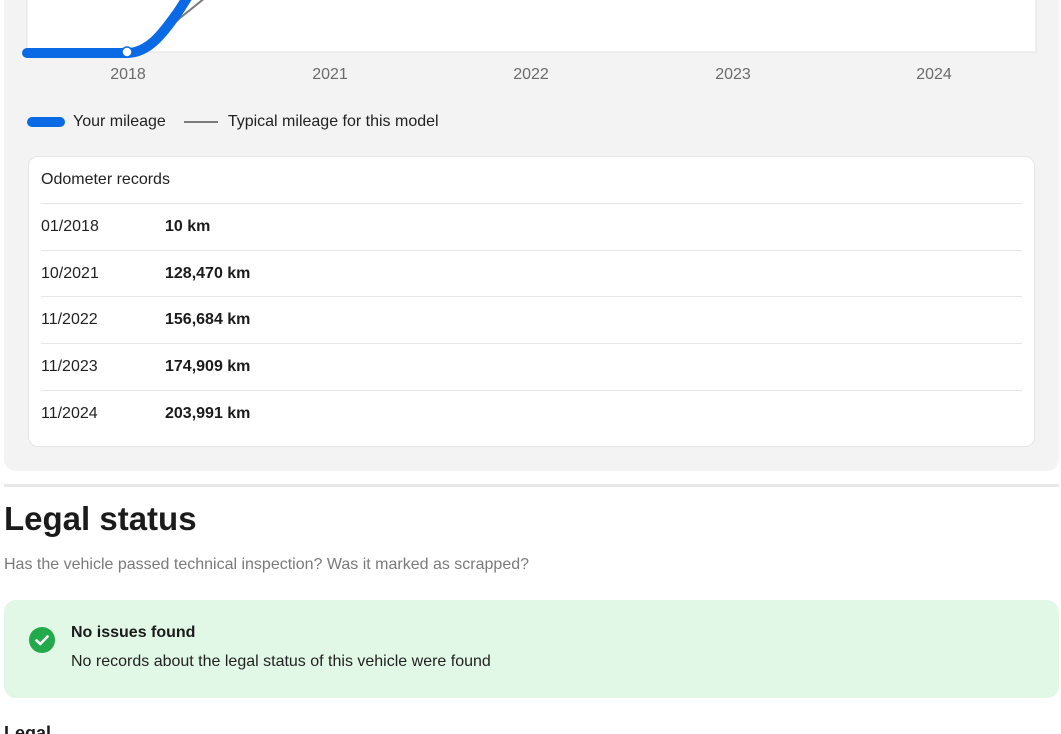 The height and width of the screenshot is (734, 1061). Describe the element at coordinates (105, 179) in the screenshot. I see `odometer-records-title: Odometer records` at that location.